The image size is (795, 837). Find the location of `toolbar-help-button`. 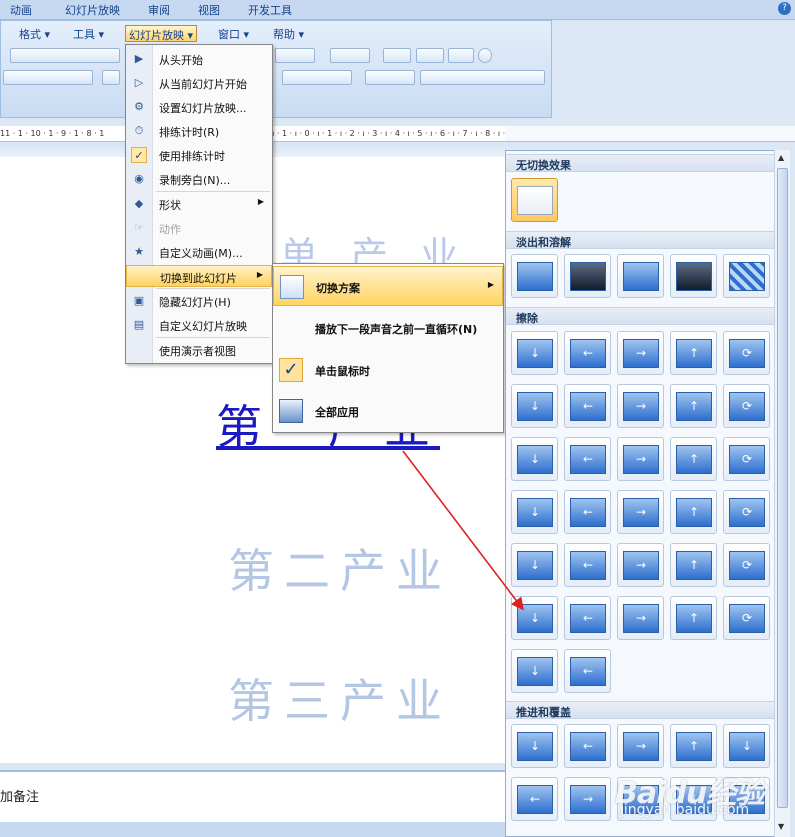

toolbar-help-button is located at coordinates (485, 55).